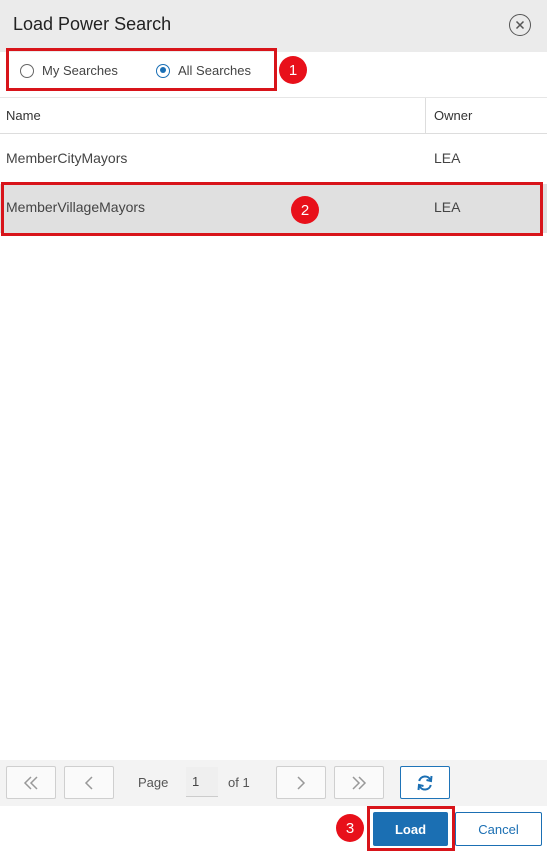  What do you see at coordinates (425, 116) in the screenshot?
I see `column-divider` at bounding box center [425, 116].